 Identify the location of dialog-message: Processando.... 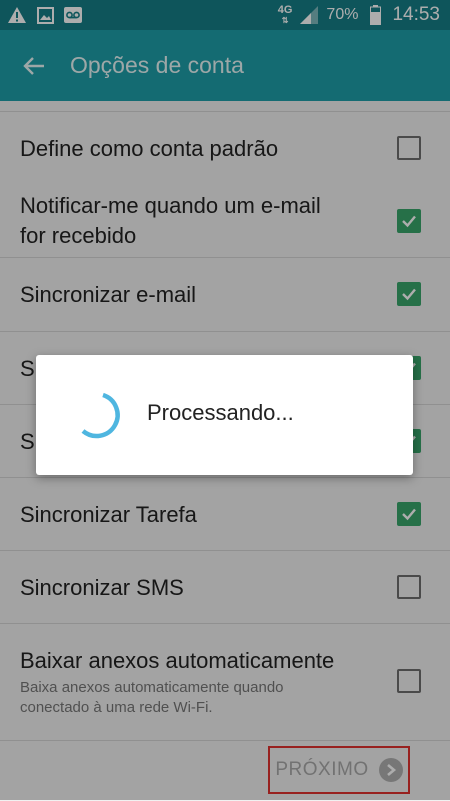
(220, 412).